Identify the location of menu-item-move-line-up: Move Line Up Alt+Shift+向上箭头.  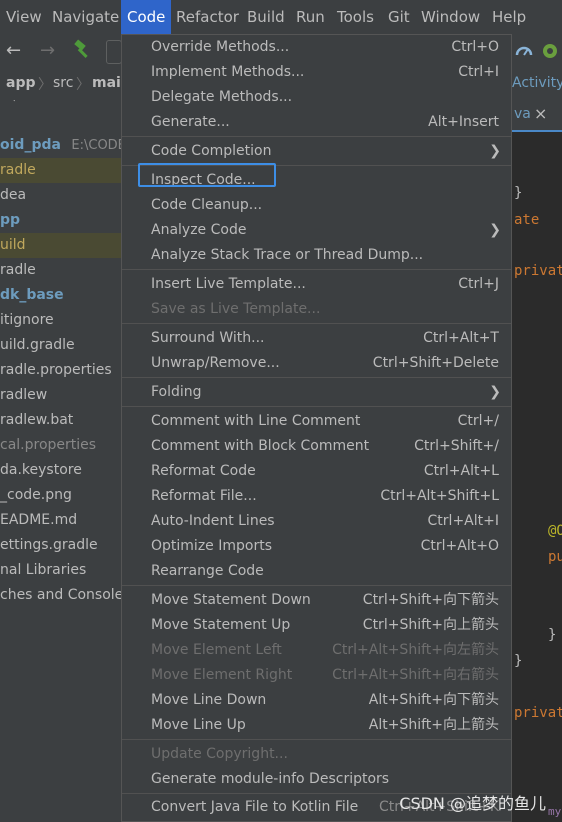
(316, 725).